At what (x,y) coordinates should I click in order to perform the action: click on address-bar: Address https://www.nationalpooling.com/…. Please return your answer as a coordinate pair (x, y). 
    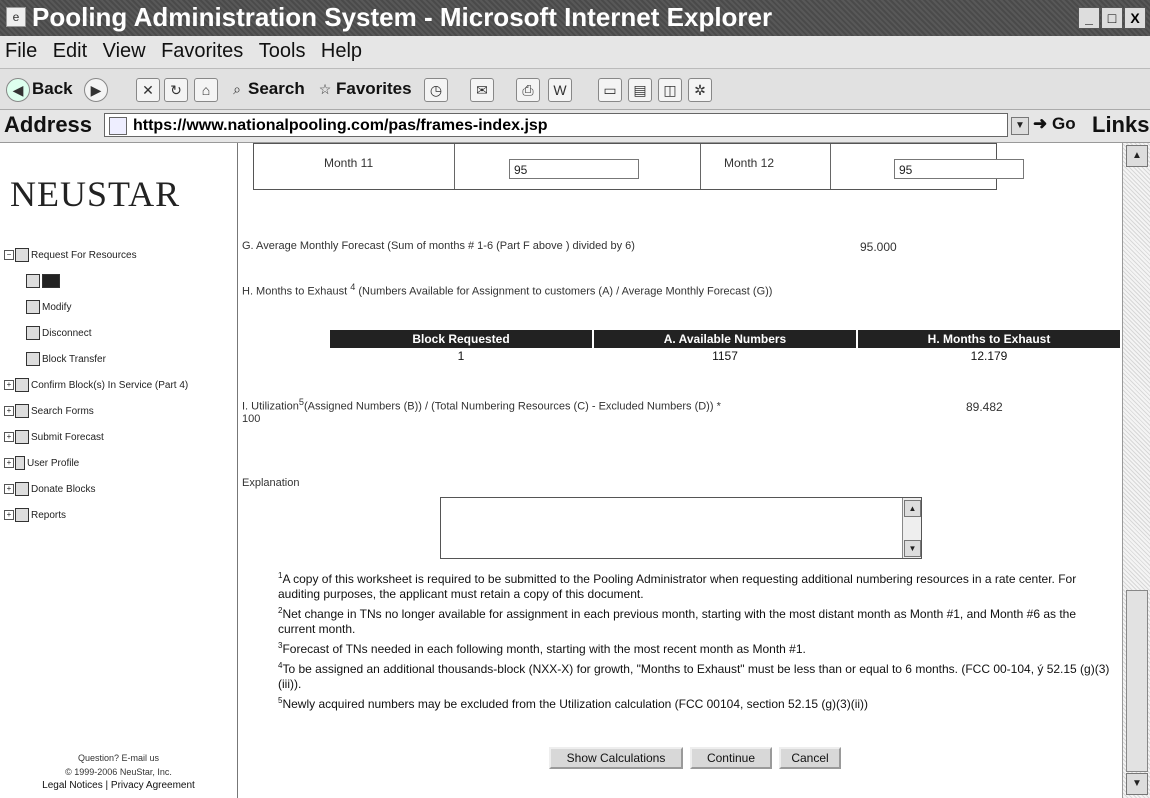
    Looking at the image, I should click on (575, 126).